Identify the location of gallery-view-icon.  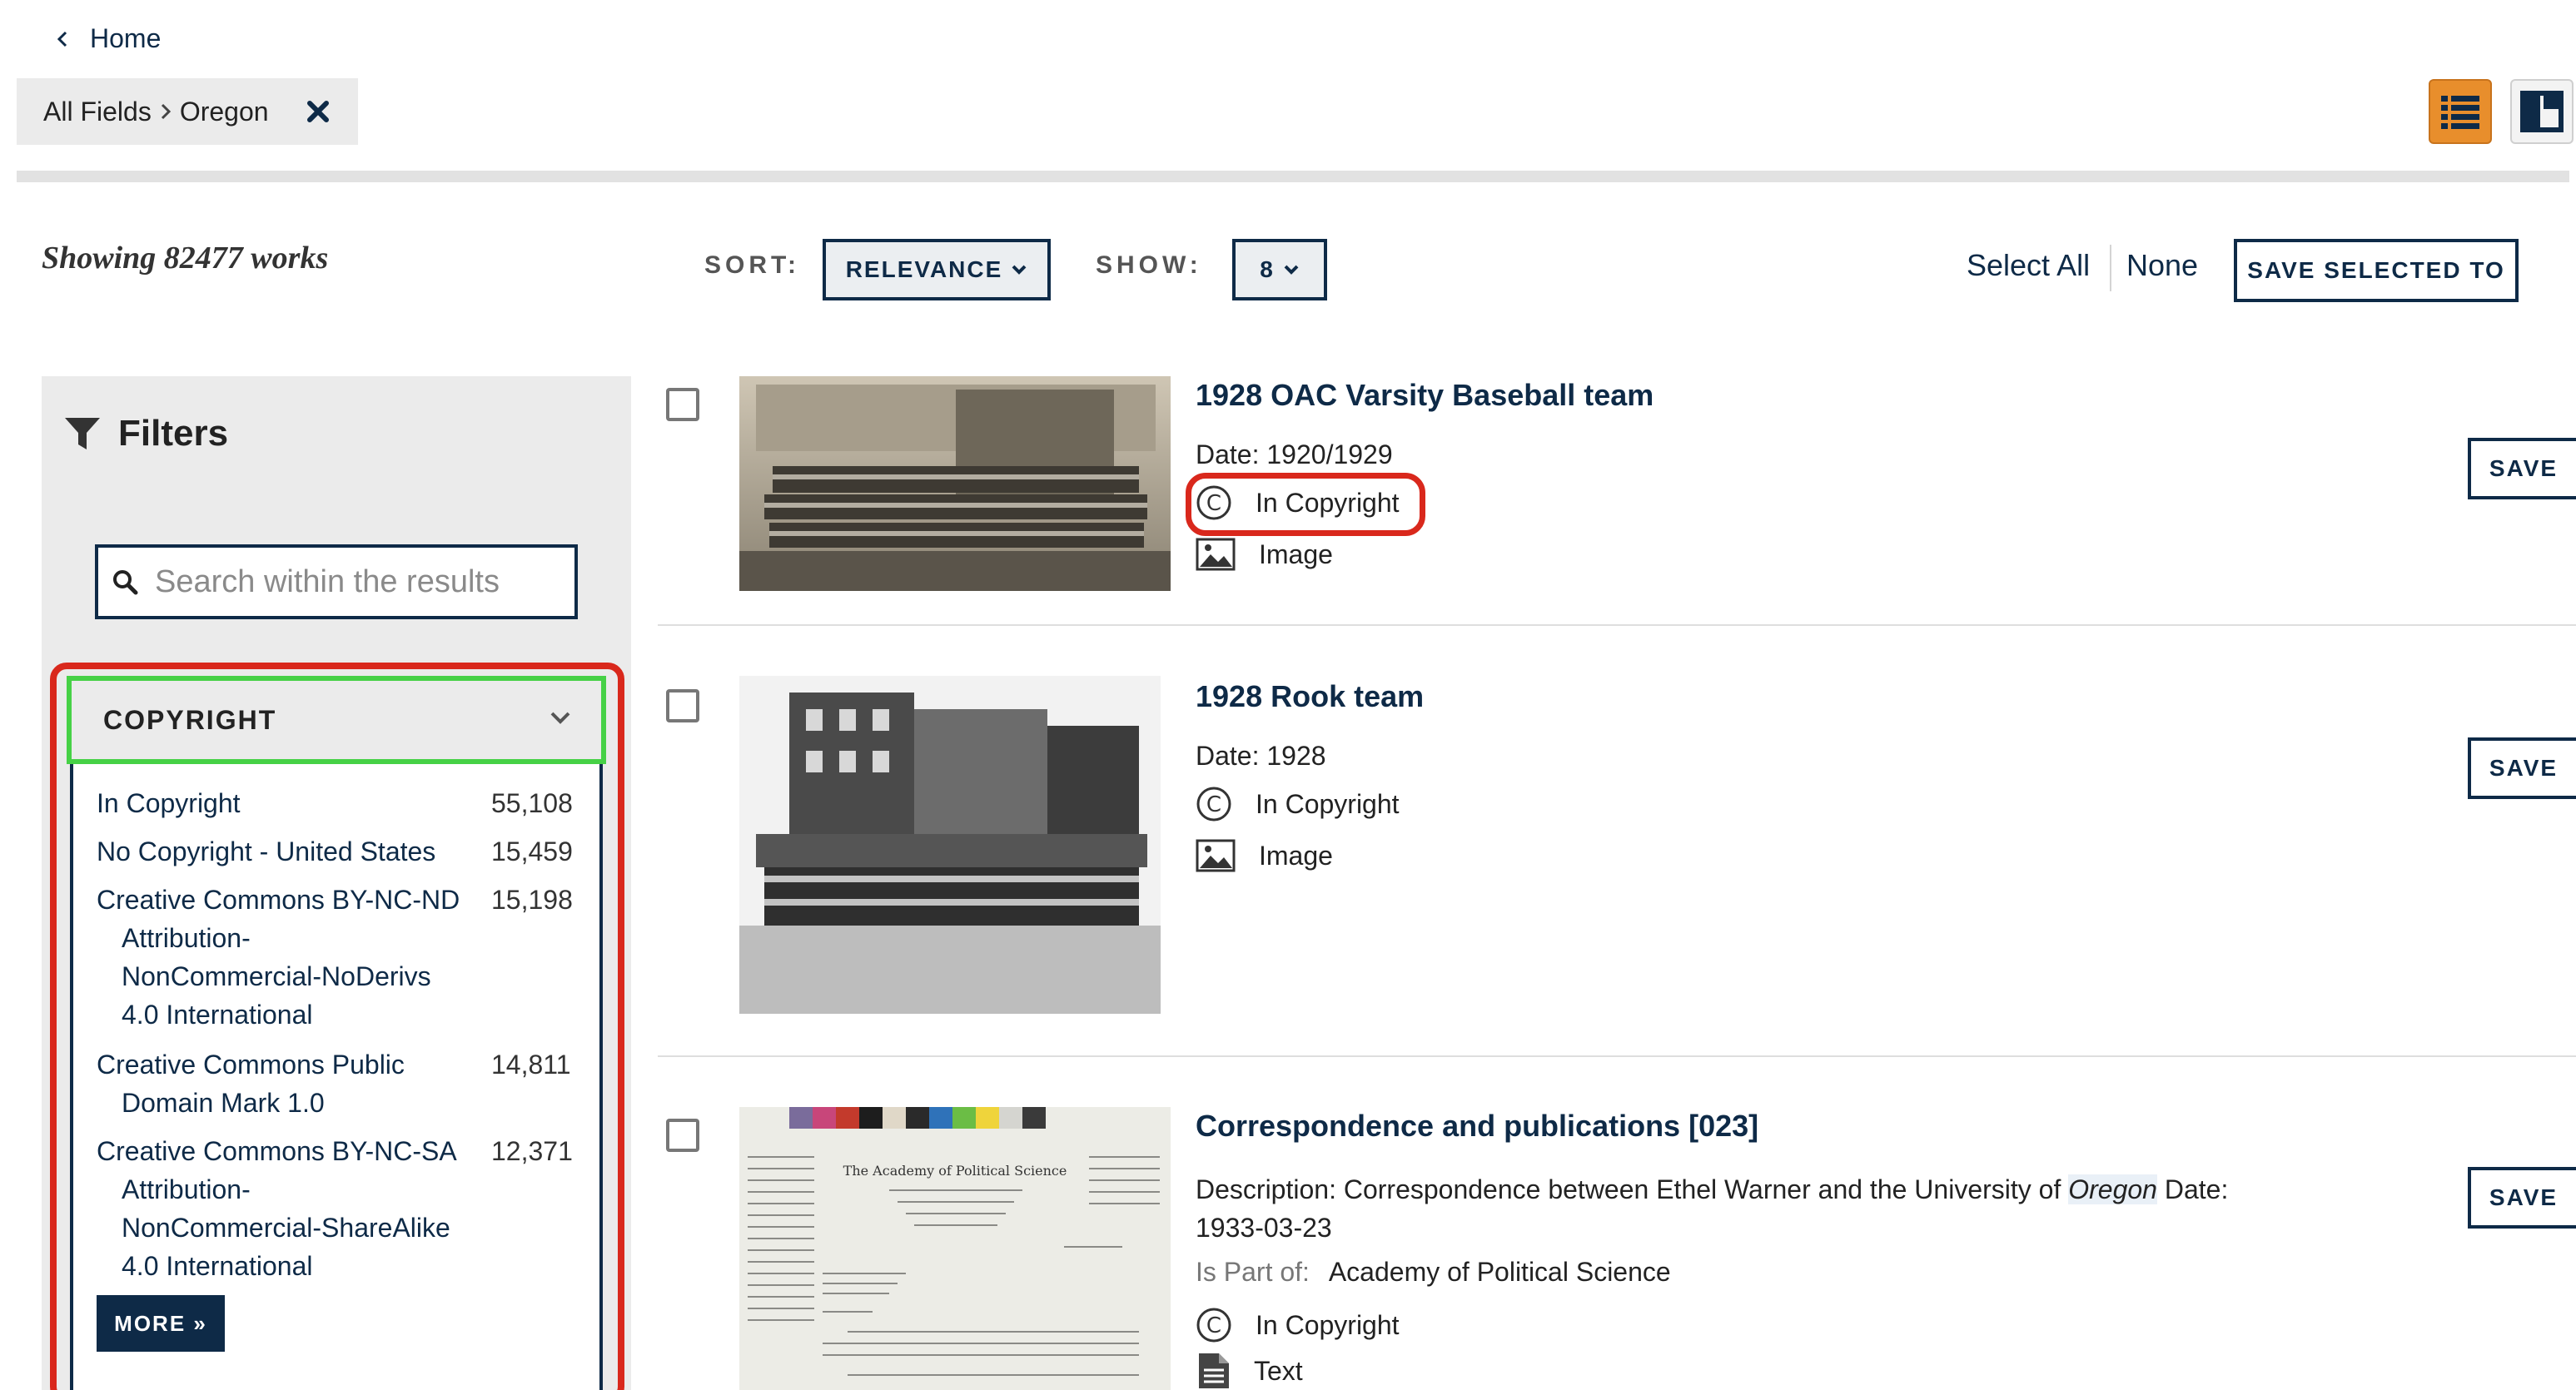
(2542, 111).